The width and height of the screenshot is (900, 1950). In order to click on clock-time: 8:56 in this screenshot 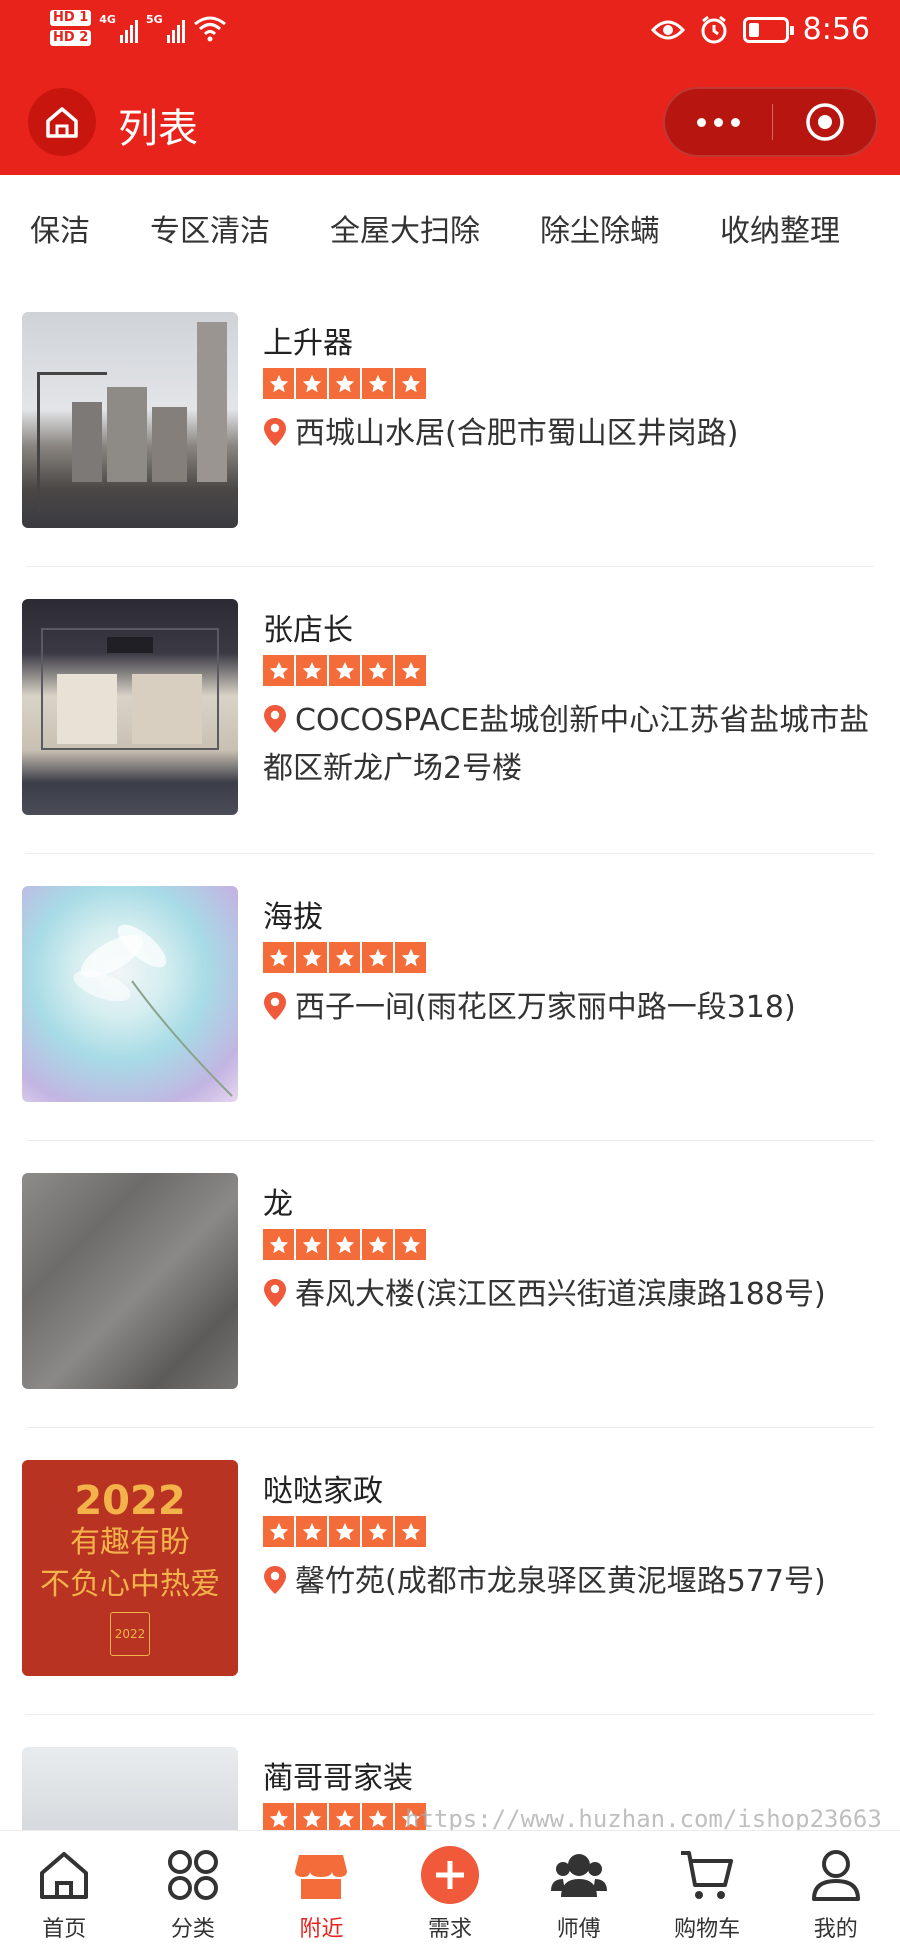, I will do `click(836, 29)`.